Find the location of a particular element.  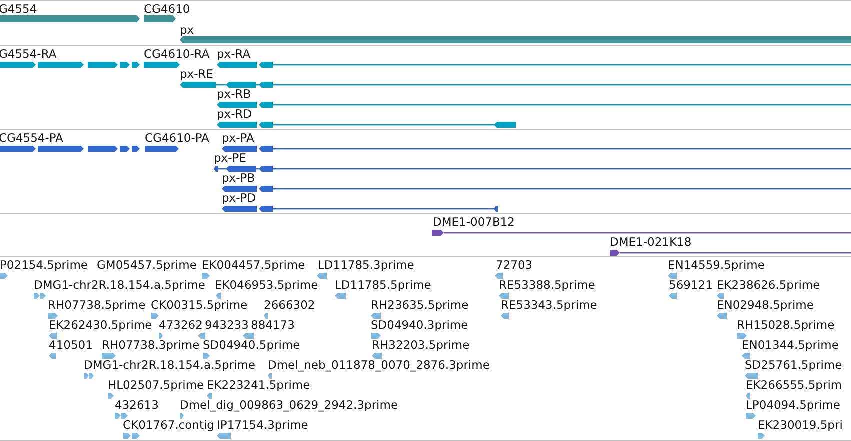

feature-label: SD04940.5prime is located at coordinates (251, 345).